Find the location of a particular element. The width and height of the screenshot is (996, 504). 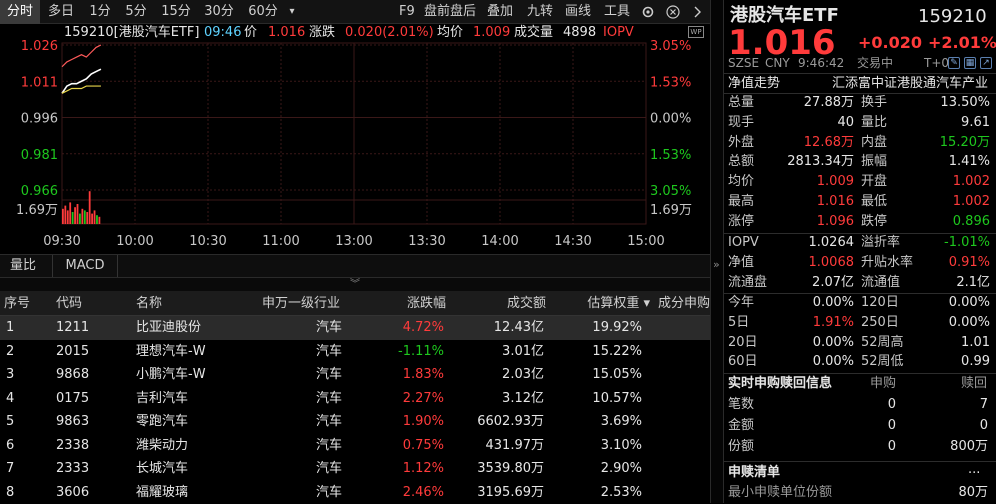

stat-value: 40 is located at coordinates (814, 123).